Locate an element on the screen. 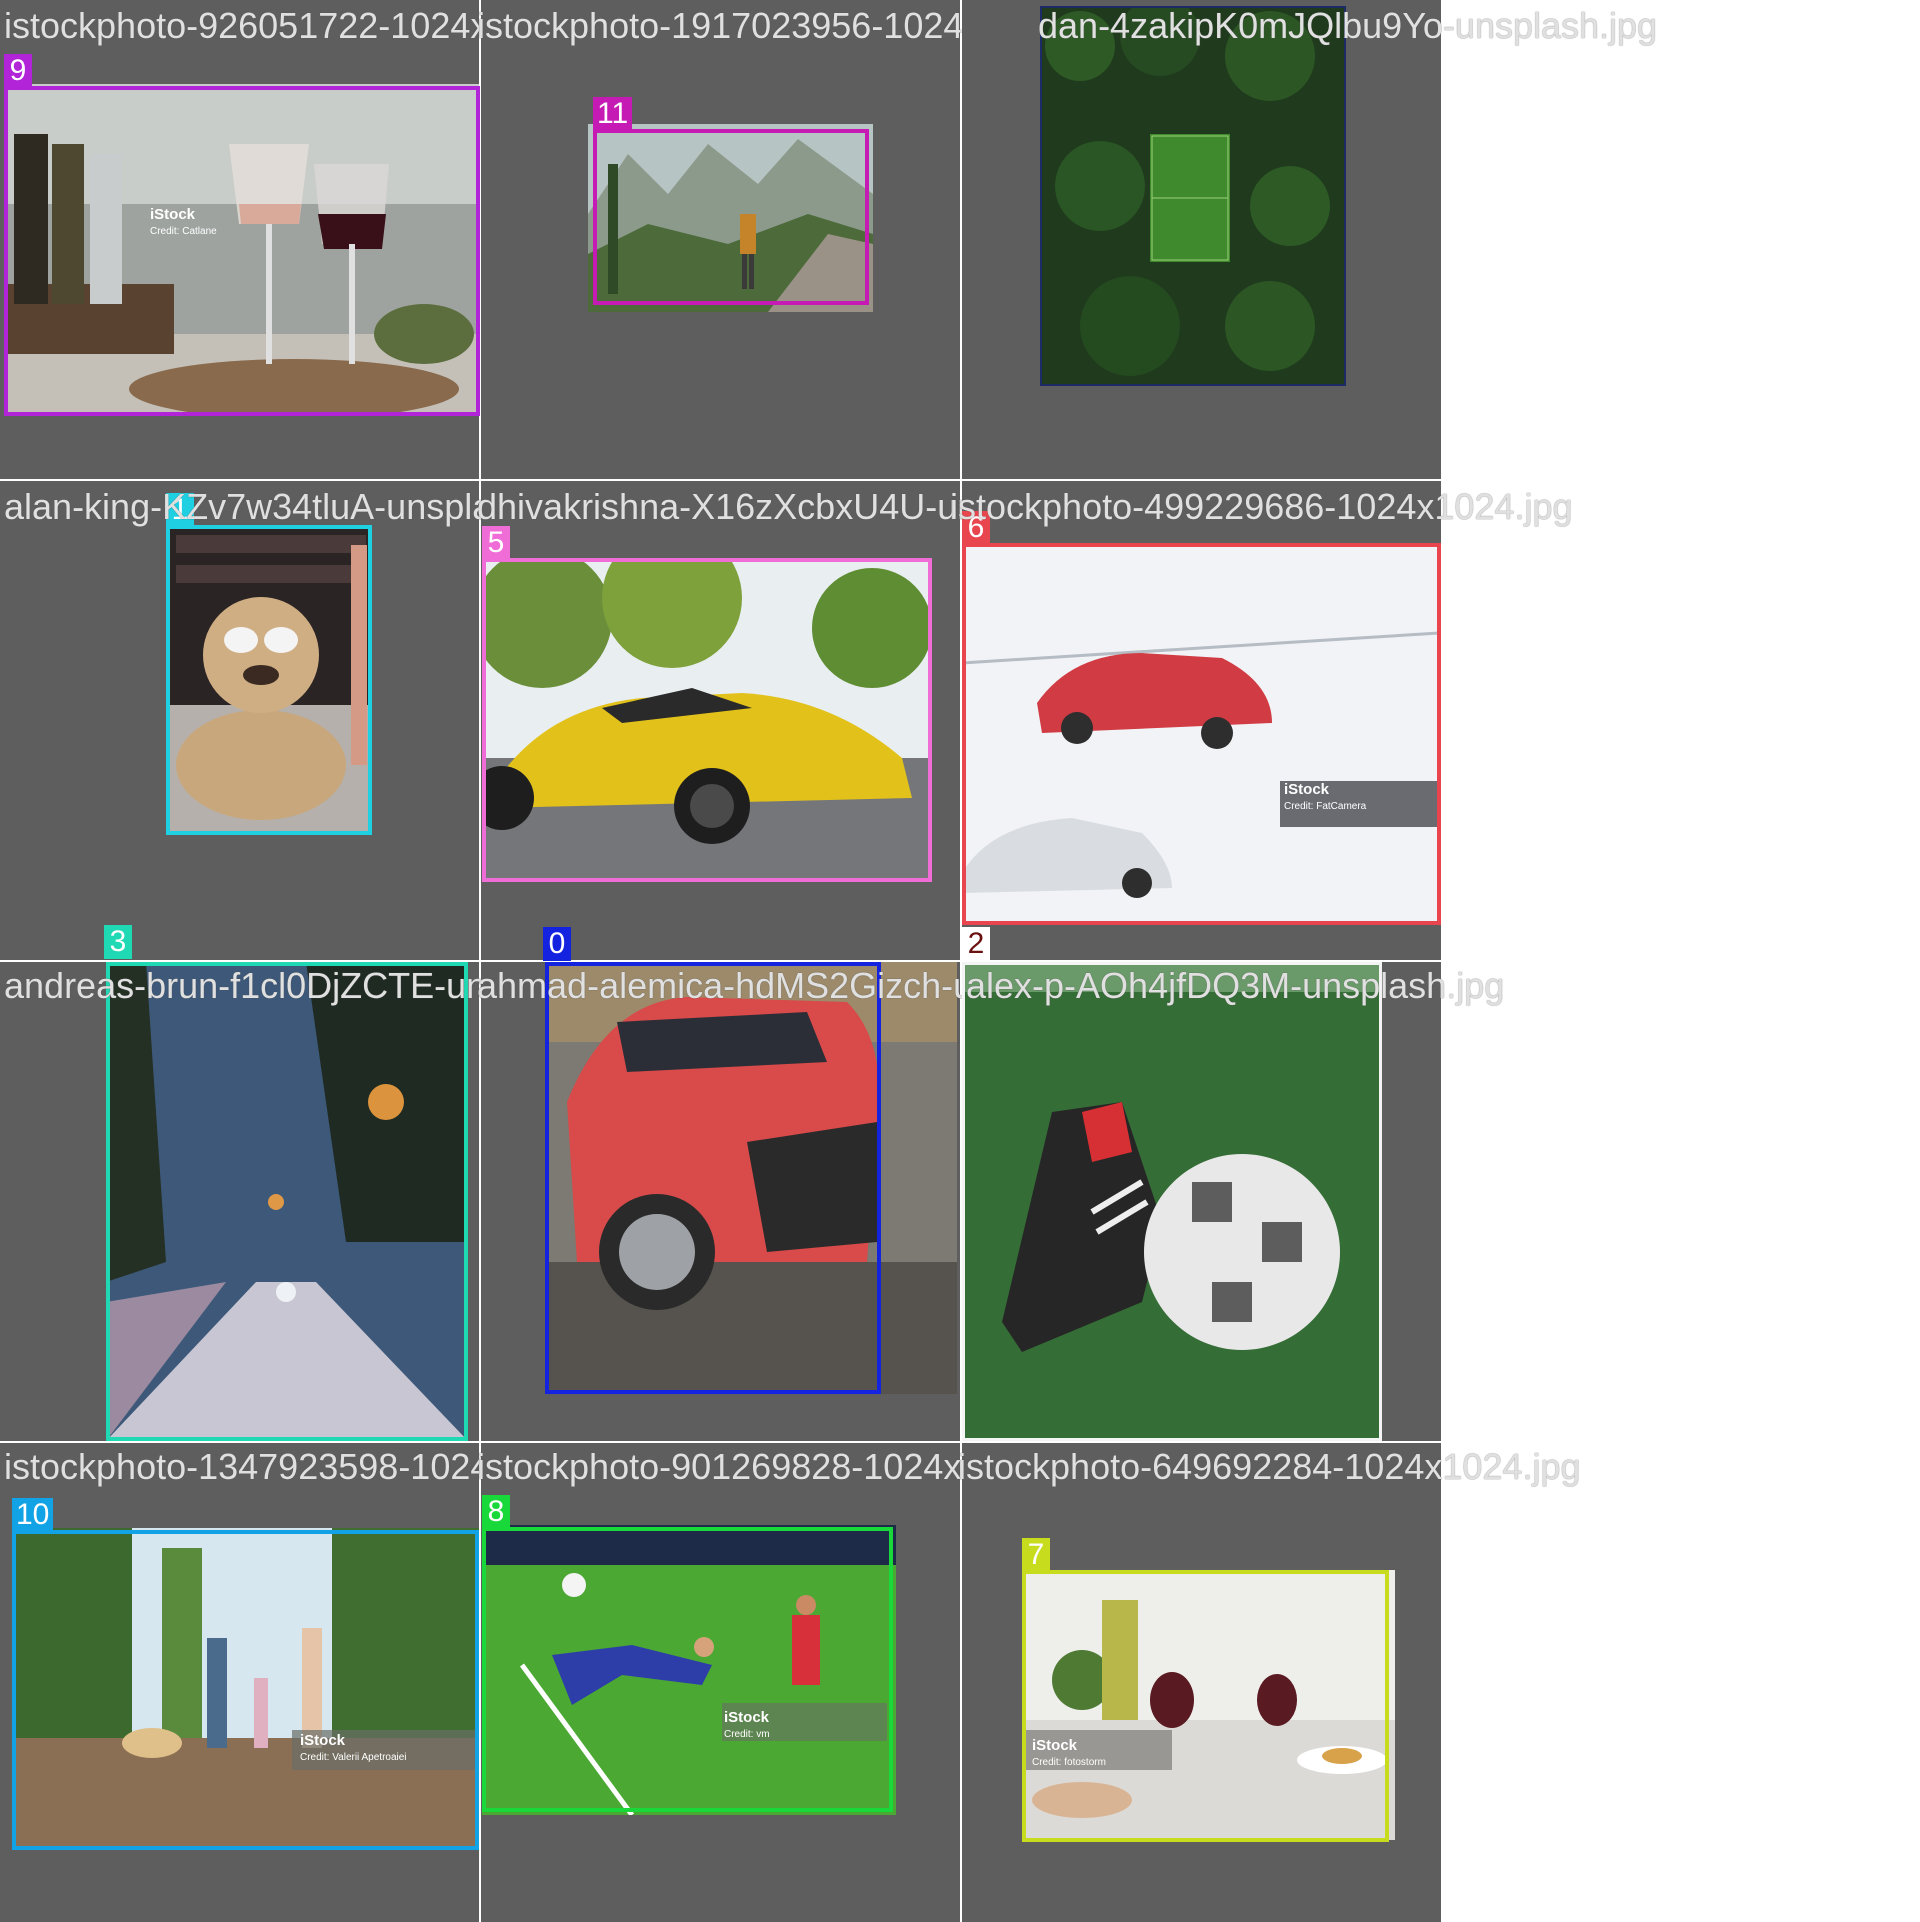  tile-dog: 1 alan-king-KZv7w34tluA-unsplash.jpg is located at coordinates (294, 720).